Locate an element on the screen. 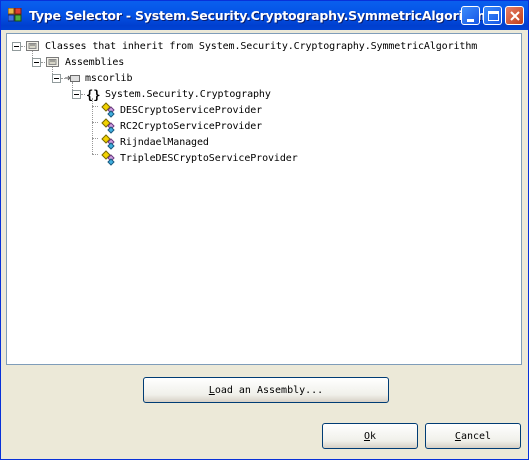 This screenshot has width=529, height=460. close-icon is located at coordinates (515, 16).